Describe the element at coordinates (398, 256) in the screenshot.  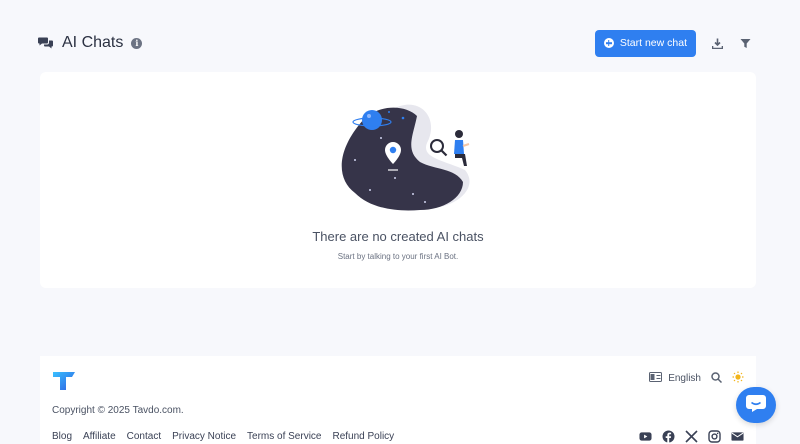
I see `empty-state-subtitle: Start by talking to your first AI Bot.` at that location.